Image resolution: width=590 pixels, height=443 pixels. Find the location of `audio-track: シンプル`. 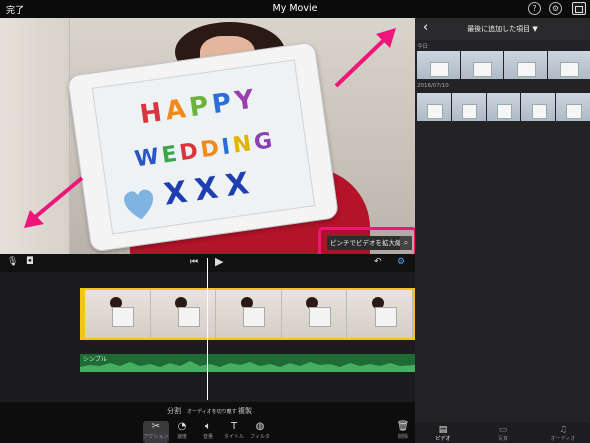

audio-track: シンプル is located at coordinates (247, 363).